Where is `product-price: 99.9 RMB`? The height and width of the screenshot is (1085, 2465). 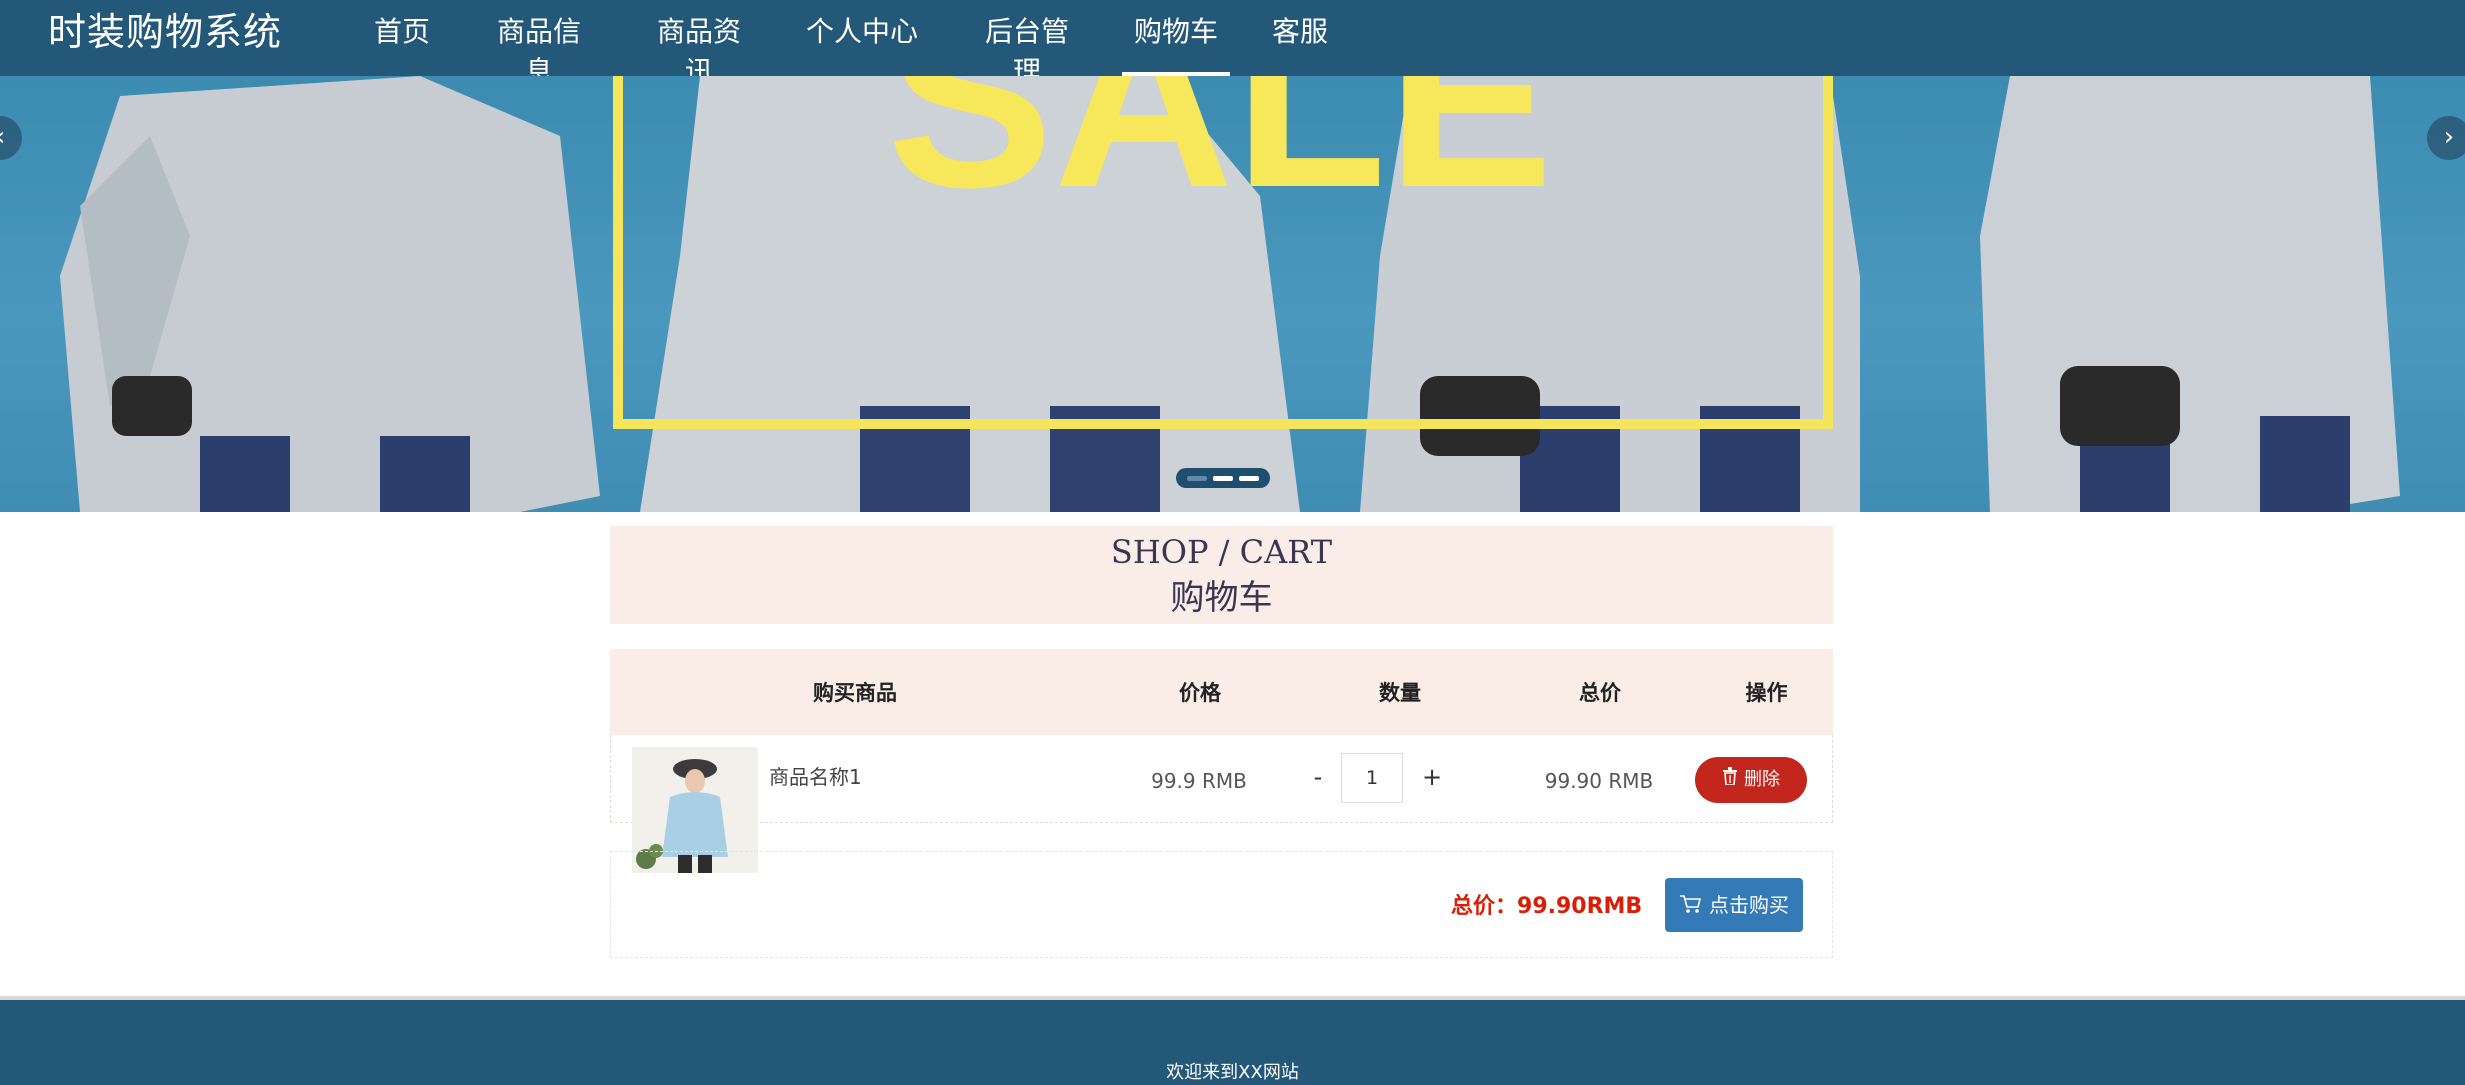 product-price: 99.9 RMB is located at coordinates (1199, 781).